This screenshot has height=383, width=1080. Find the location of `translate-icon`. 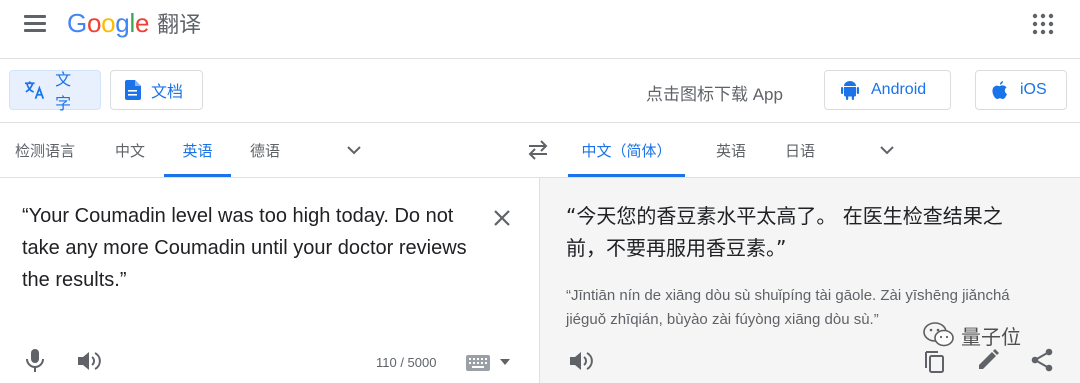

translate-icon is located at coordinates (34, 90).